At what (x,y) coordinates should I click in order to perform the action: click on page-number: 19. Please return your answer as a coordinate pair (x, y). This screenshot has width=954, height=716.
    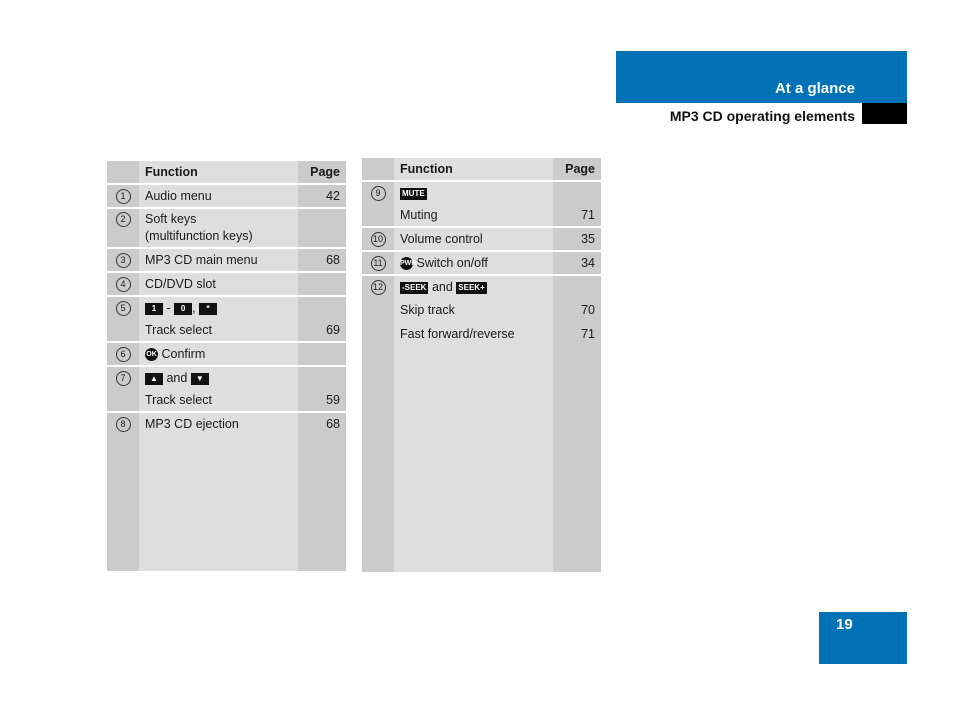
    Looking at the image, I should click on (844, 624).